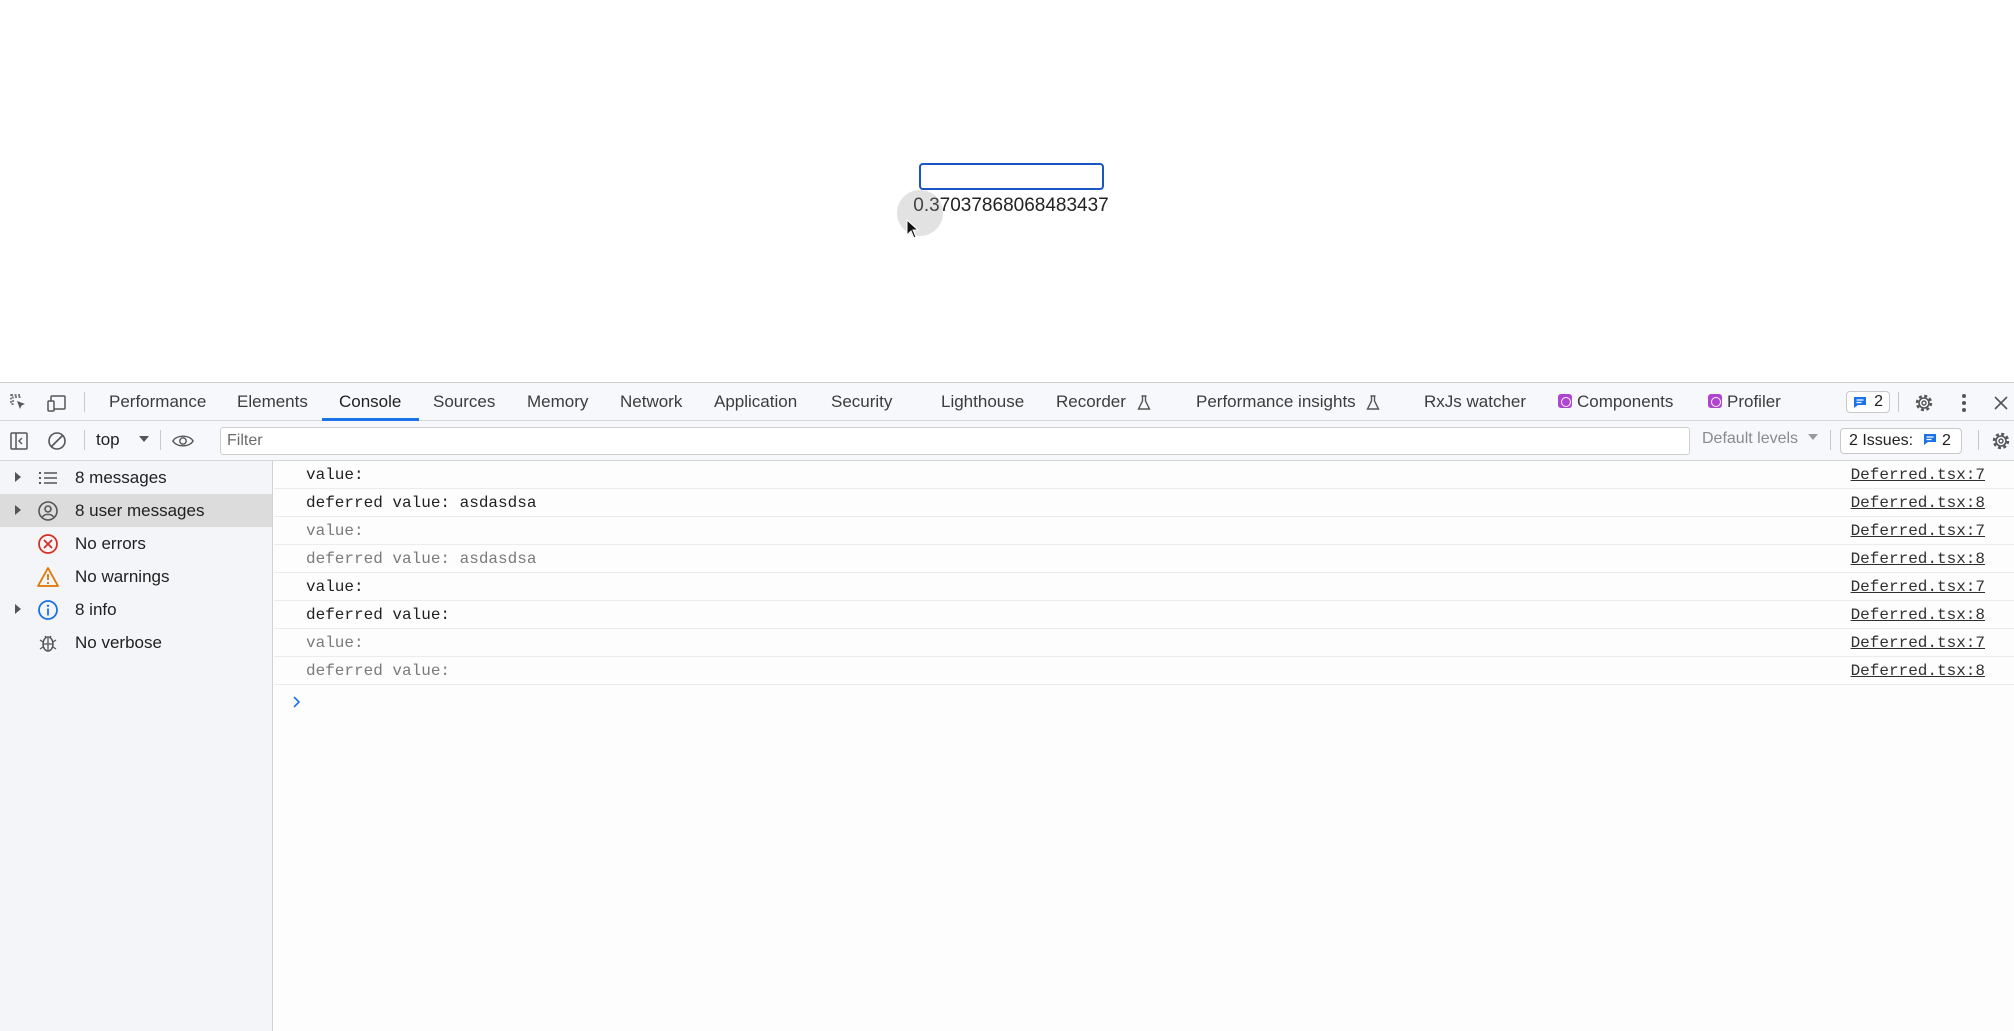 The image size is (2014, 1031). I want to click on sidebar-item-label: 8 messages, so click(121, 477).